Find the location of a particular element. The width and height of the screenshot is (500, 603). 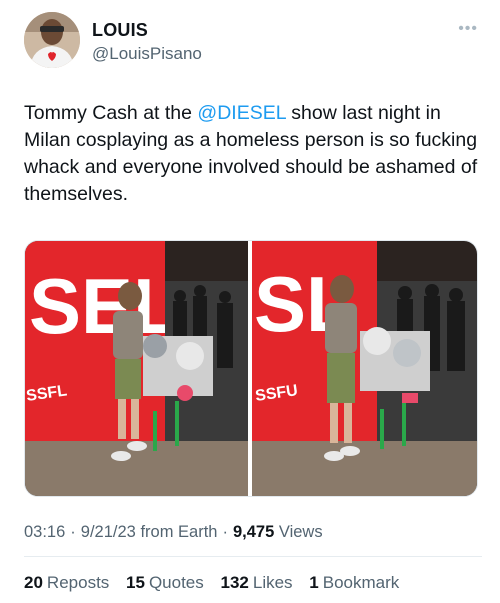

tweet-date: 9/21/23 is located at coordinates (108, 532).